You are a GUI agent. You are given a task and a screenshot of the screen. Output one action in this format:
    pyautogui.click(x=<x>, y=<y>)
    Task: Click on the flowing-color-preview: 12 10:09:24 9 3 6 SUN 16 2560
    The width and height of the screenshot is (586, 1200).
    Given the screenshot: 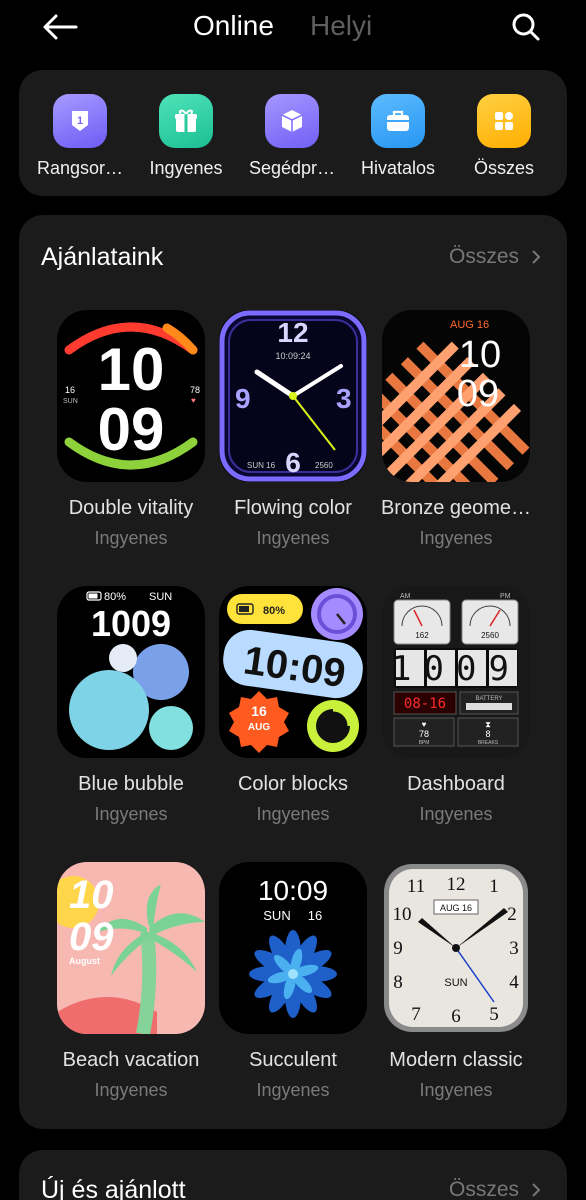 What is the action you would take?
    pyautogui.click(x=293, y=396)
    